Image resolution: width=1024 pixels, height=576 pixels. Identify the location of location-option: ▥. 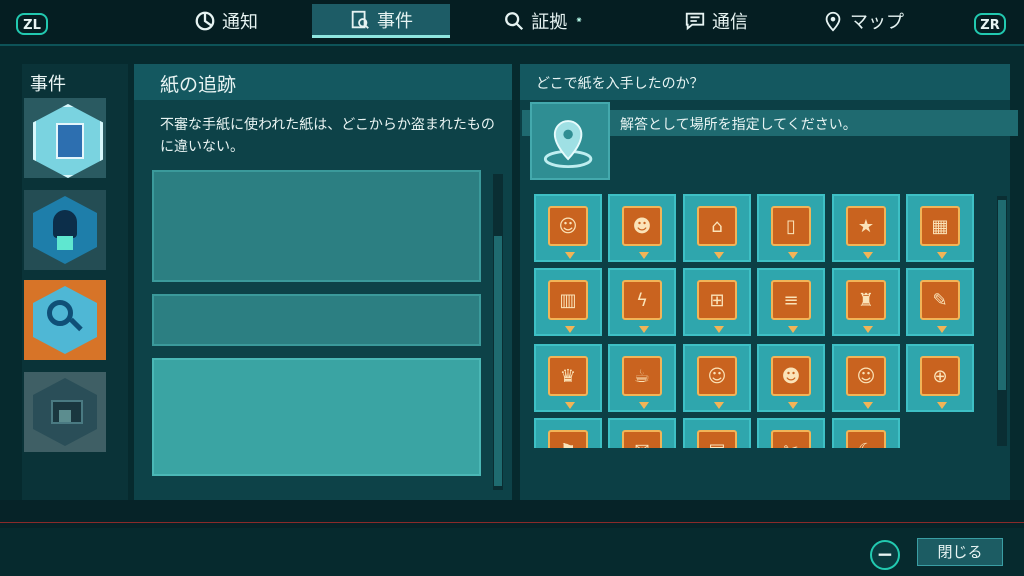
(568, 302).